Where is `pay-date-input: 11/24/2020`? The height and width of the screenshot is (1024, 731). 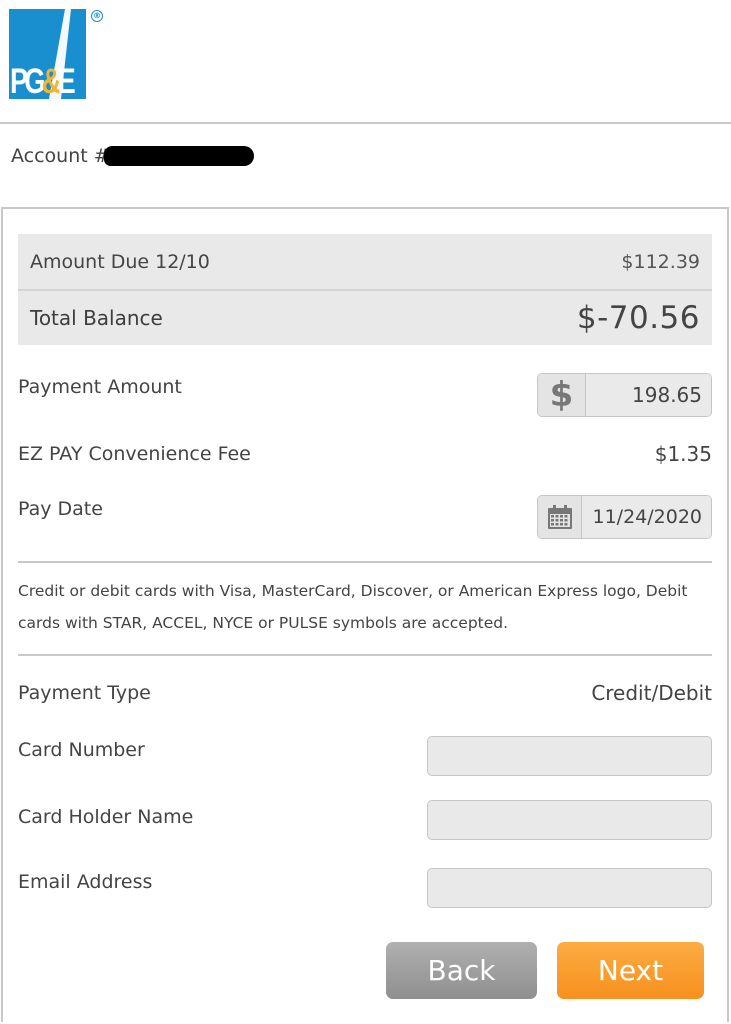
pay-date-input: 11/24/2020 is located at coordinates (624, 517).